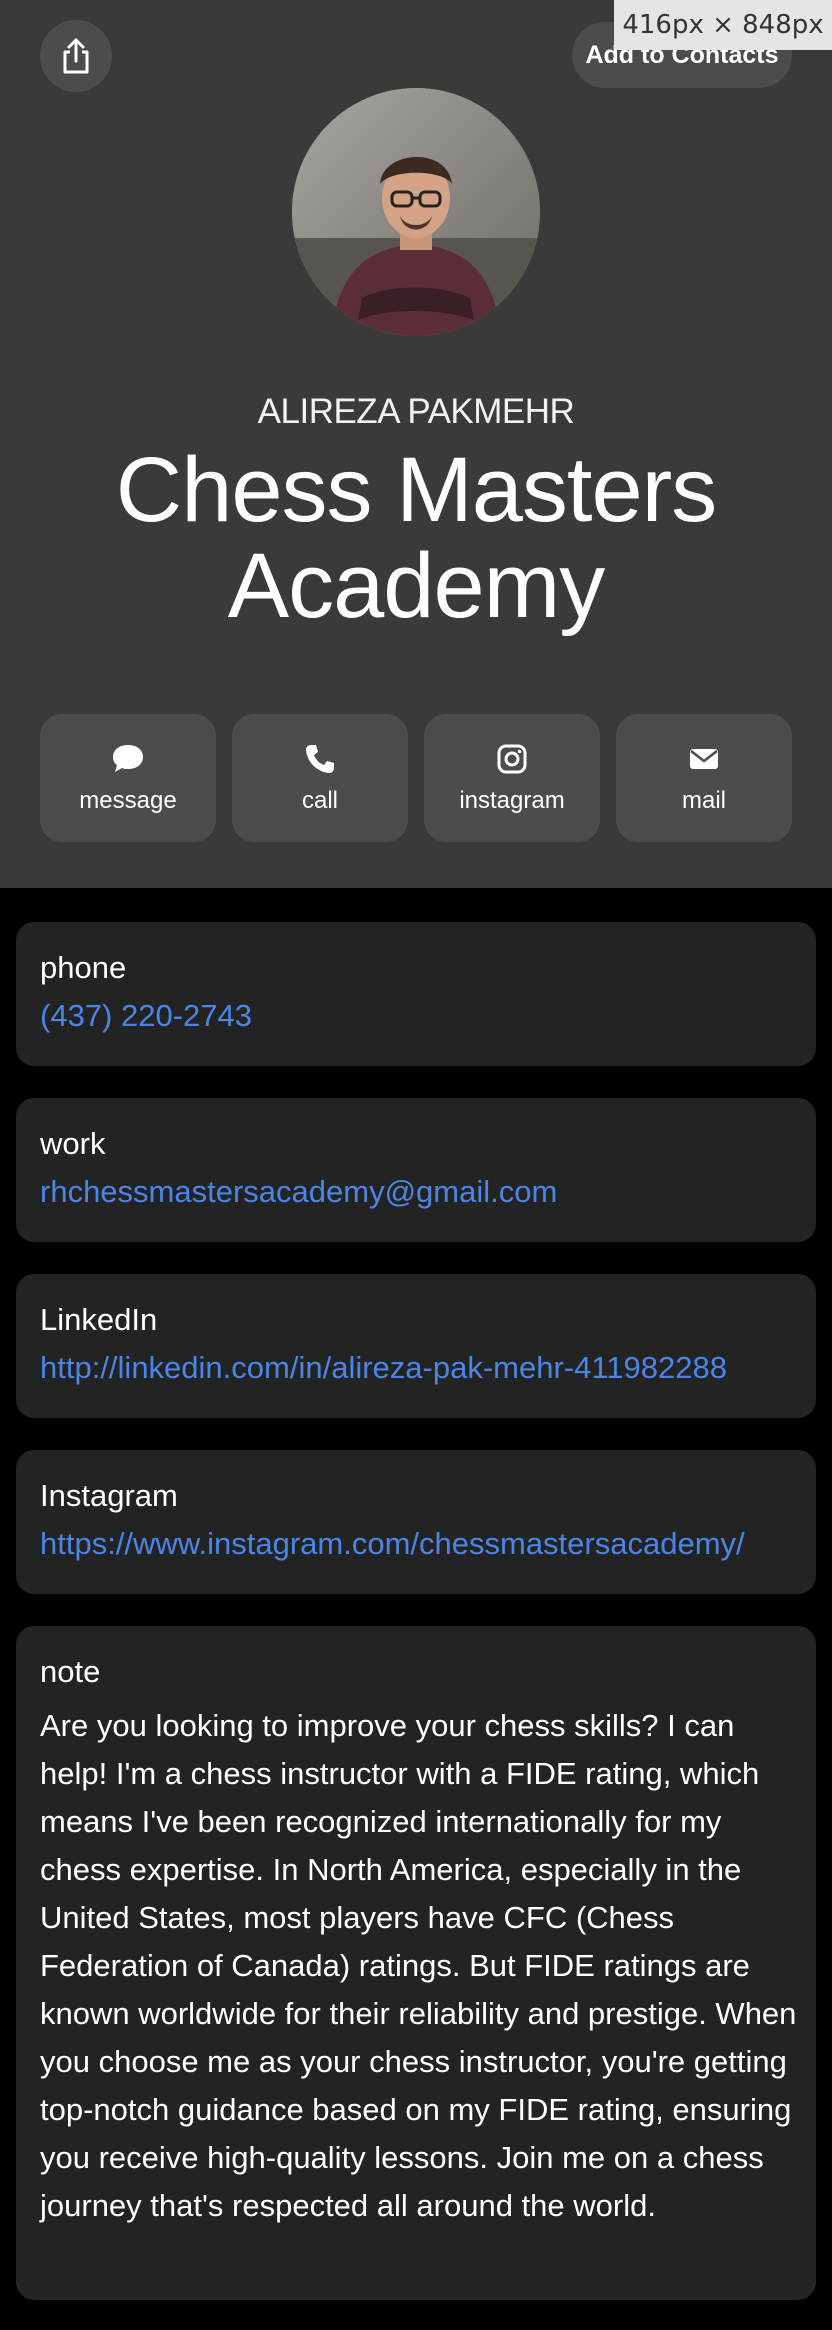 The image size is (832, 2330). Describe the element at coordinates (416, 1170) in the screenshot. I see `work-email-card: work rhchessmastersacademy@gmail.com` at that location.